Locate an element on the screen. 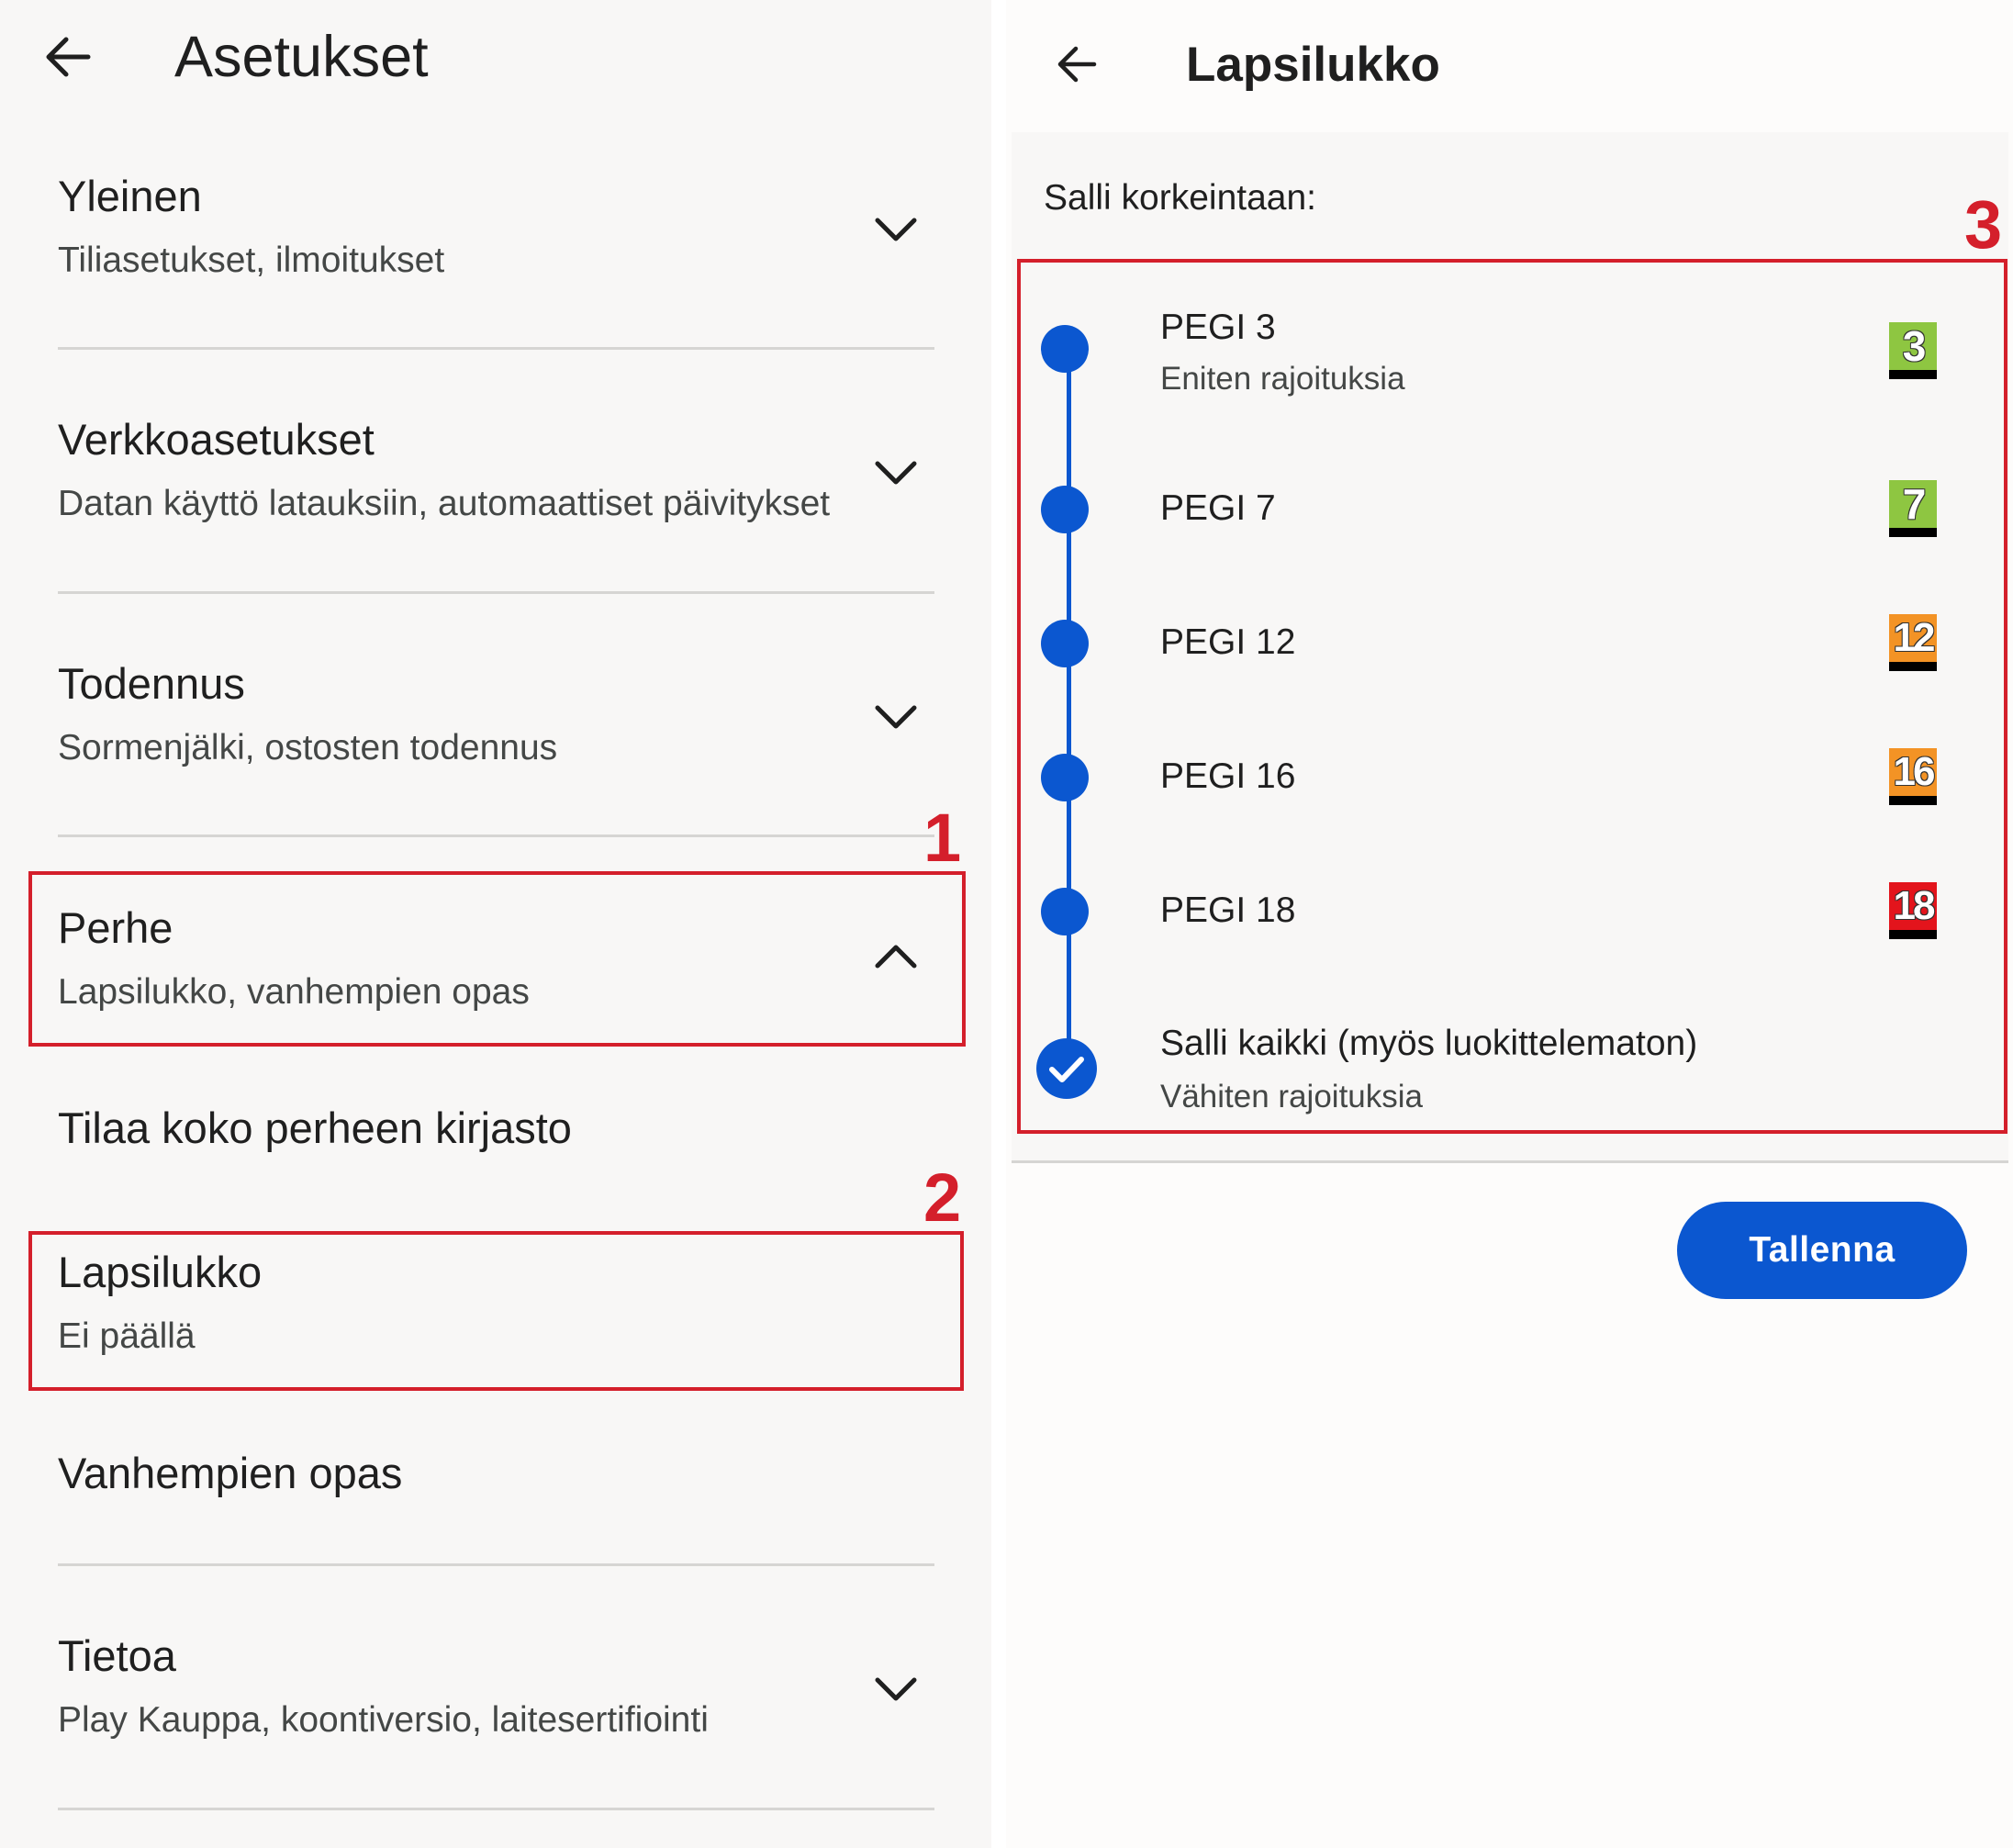  section-subtitle: Sormenjälki, ostosten todennus is located at coordinates (308, 747).